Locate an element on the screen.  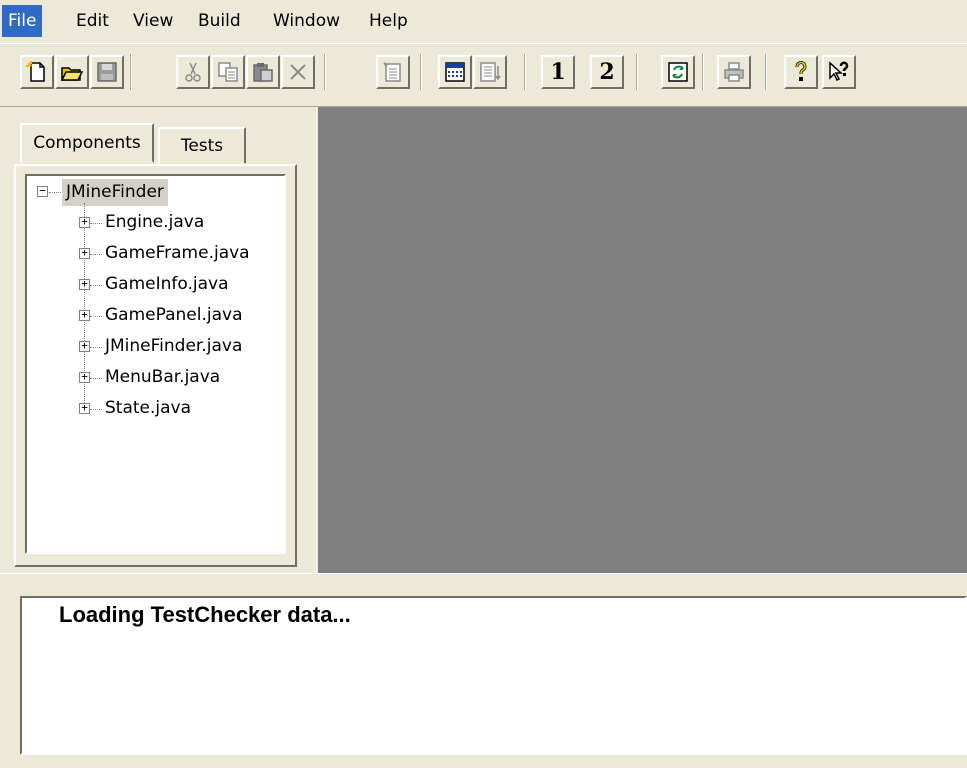
menu-help: Help is located at coordinates (388, 21).